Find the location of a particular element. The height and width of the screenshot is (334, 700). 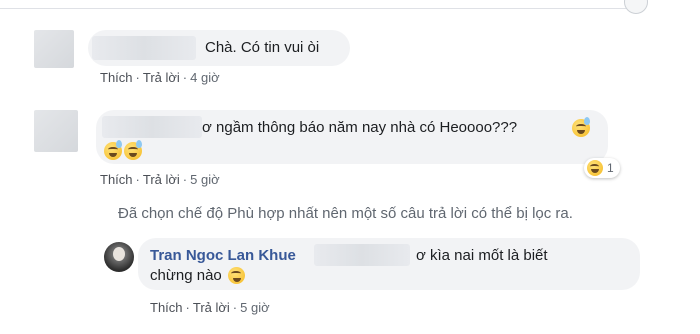

comment-actions: Thích · Trả lời · 5 giờ is located at coordinates (160, 179).